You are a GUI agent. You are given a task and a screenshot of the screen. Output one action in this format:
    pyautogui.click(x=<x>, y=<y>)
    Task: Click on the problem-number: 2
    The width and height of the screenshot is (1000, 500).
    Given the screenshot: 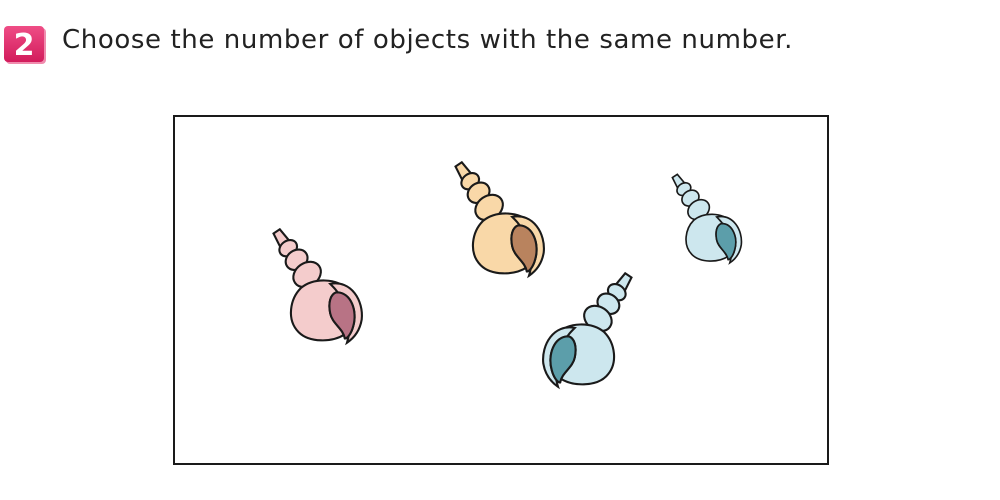 What is the action you would take?
    pyautogui.click(x=24, y=45)
    